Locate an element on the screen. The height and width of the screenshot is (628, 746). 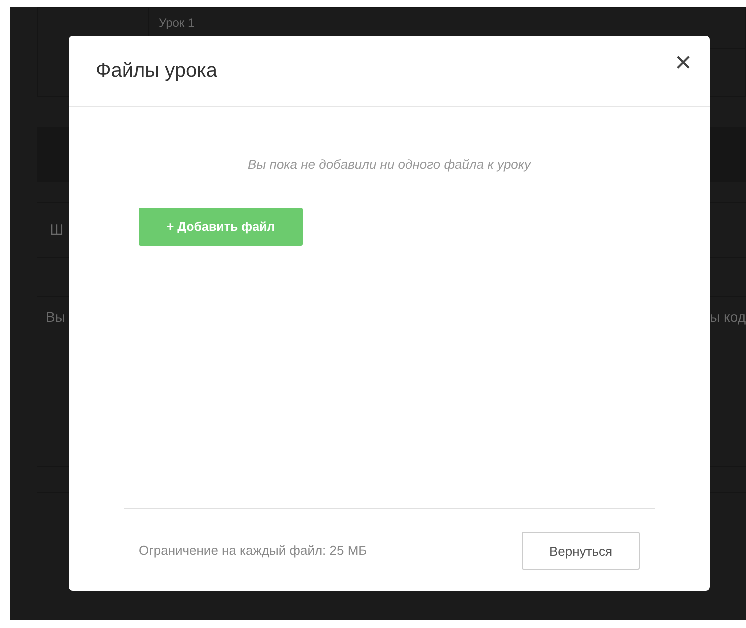
close-icon is located at coordinates (683, 62).